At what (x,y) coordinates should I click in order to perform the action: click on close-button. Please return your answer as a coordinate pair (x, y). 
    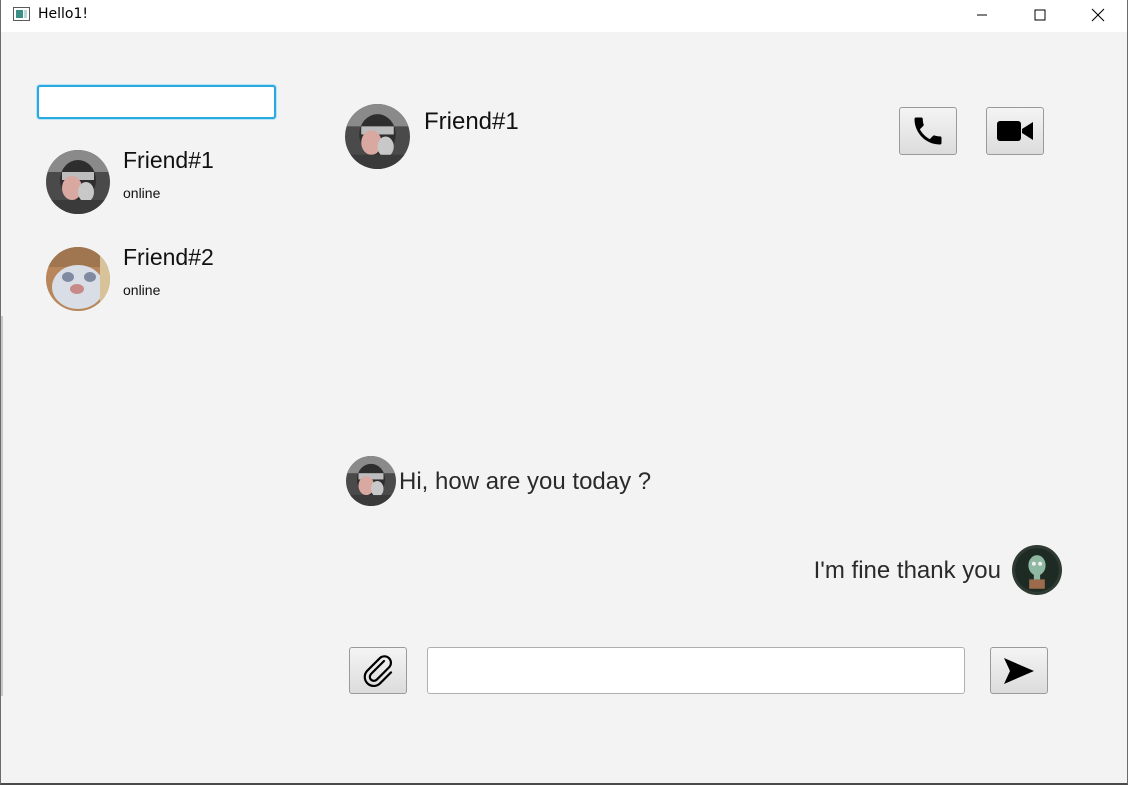
    Looking at the image, I should click on (1098, 15).